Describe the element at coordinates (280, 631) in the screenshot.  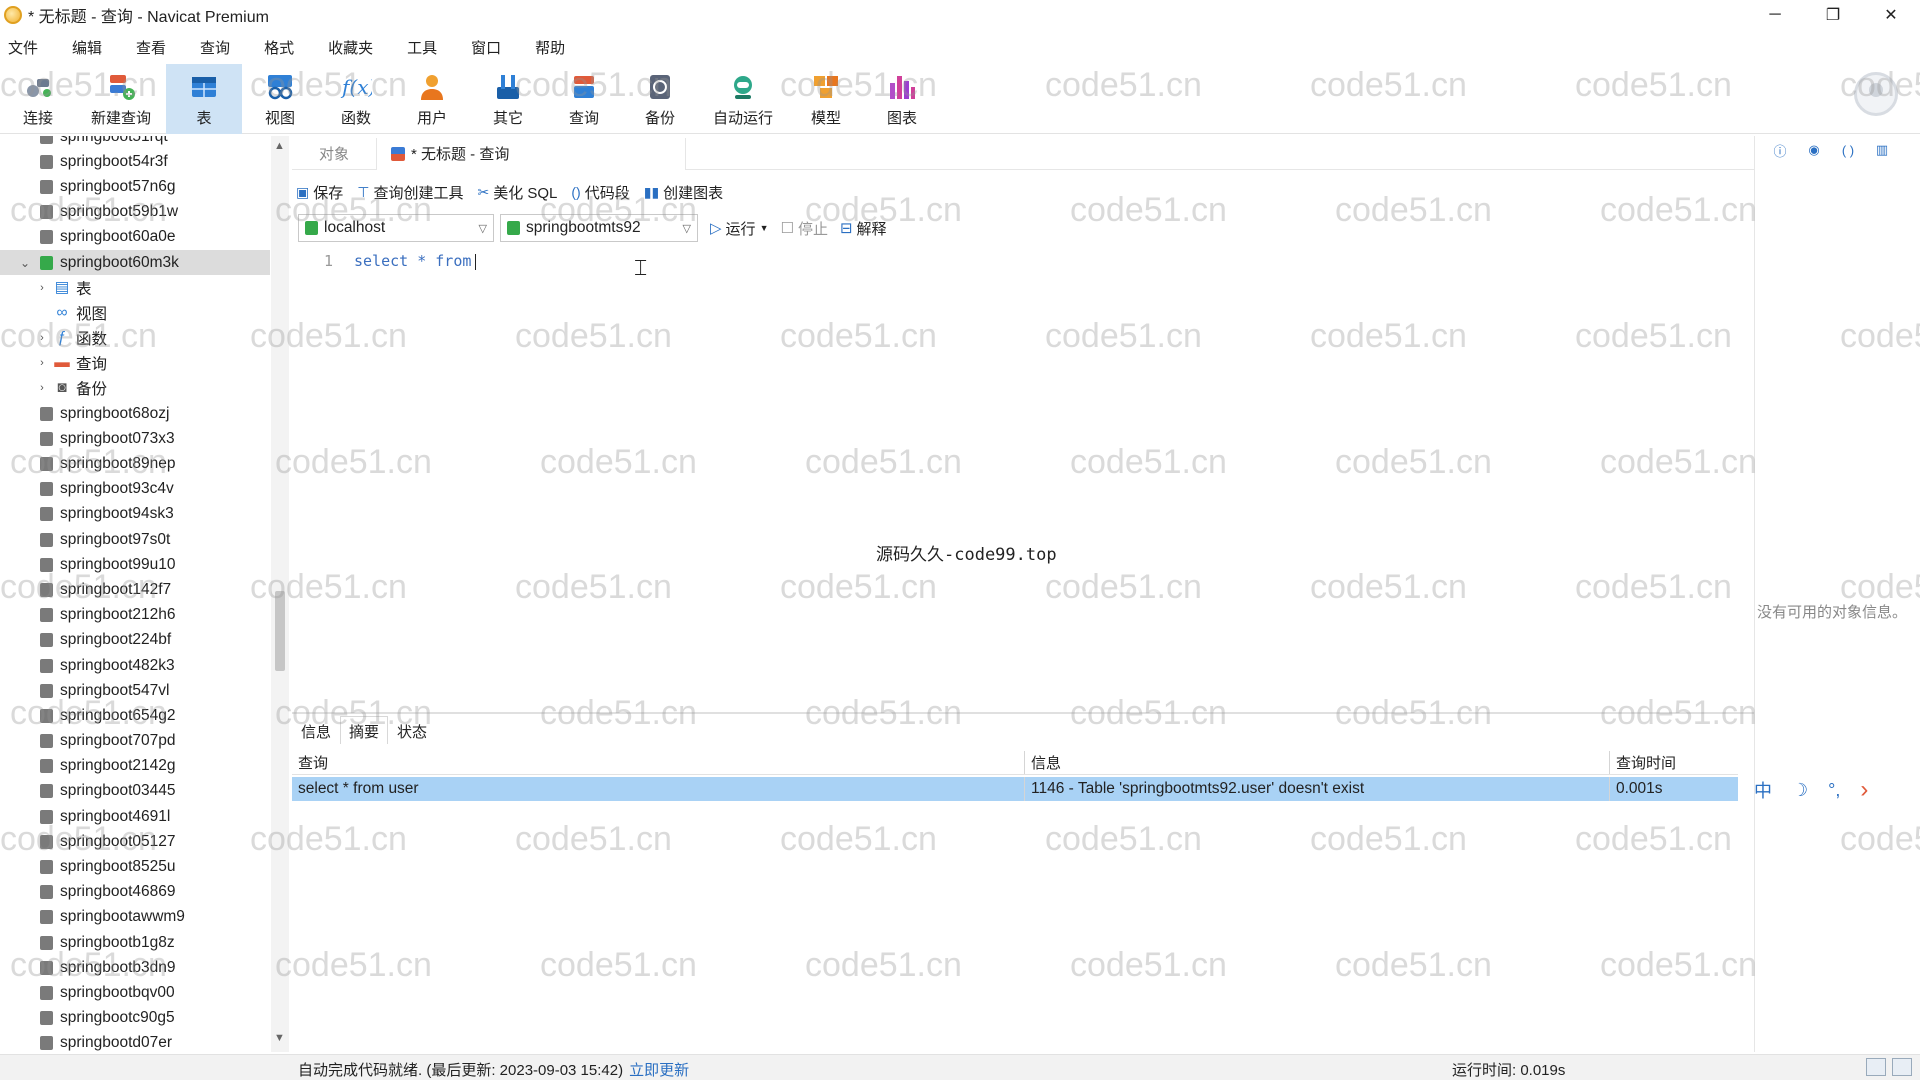
I see `scrollbar-thumb` at that location.